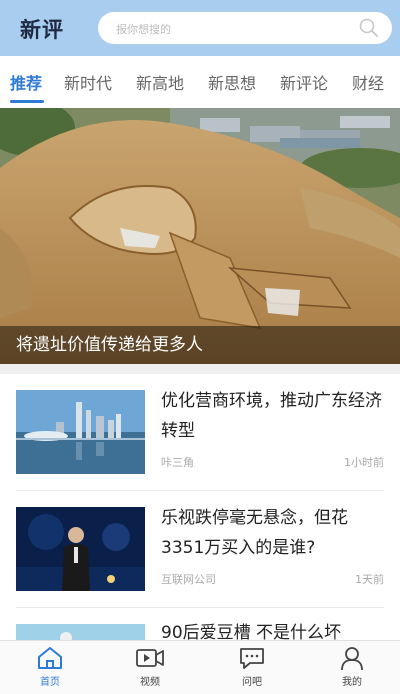  I want to click on nav-video: 视频, so click(150, 669).